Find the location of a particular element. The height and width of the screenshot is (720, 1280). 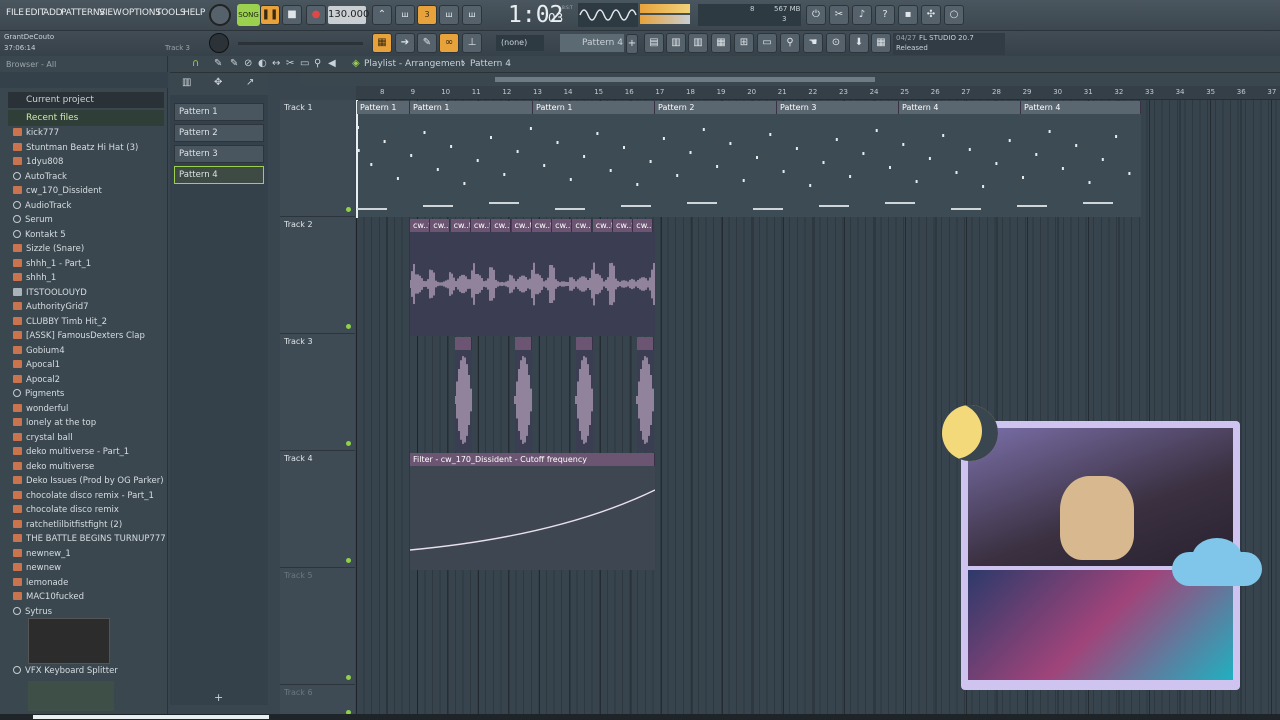

browser-item: THE BATTLE BEGINS TURNUP777 is located at coordinates (83, 541).